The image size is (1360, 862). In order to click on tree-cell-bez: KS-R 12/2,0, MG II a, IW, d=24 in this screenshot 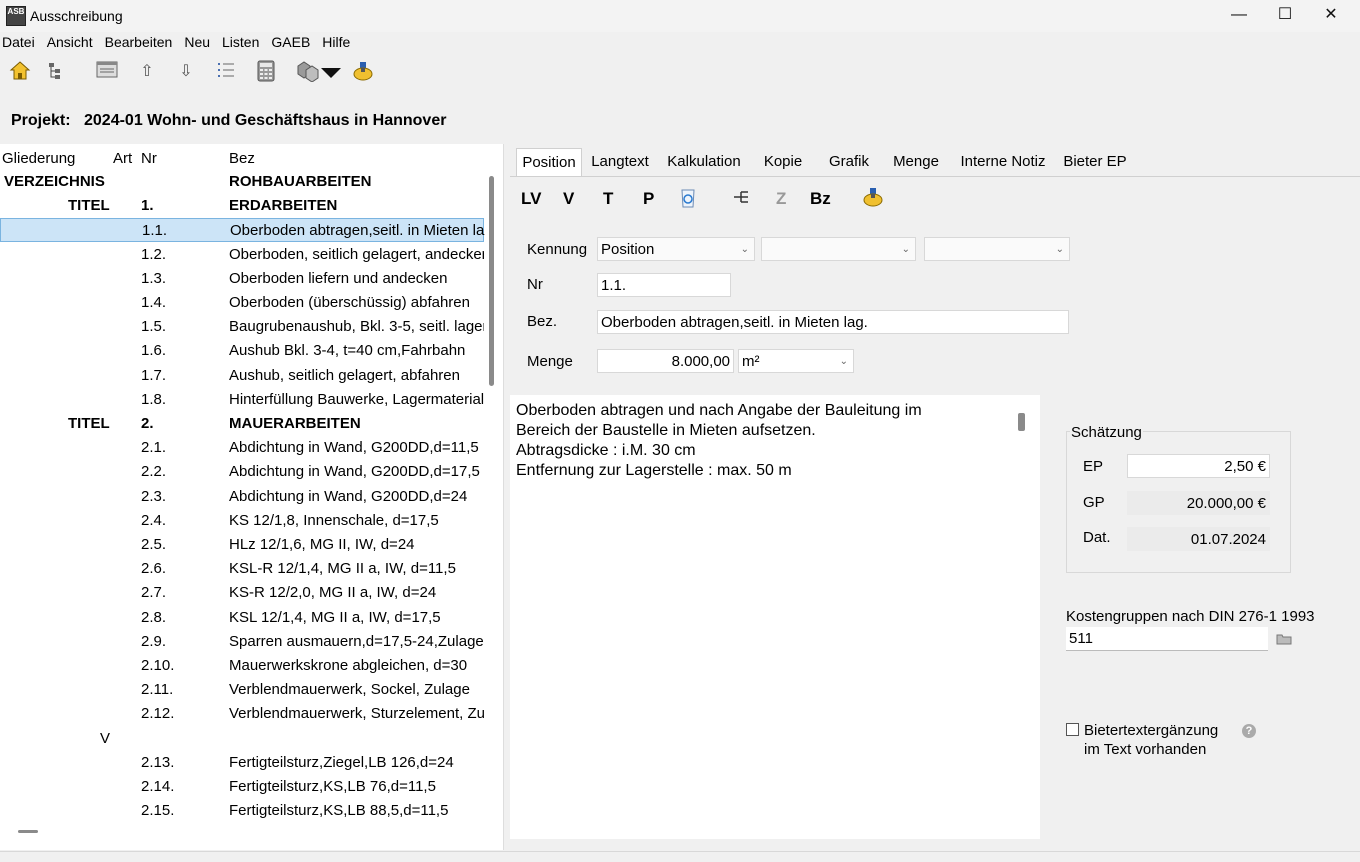, I will do `click(333, 593)`.